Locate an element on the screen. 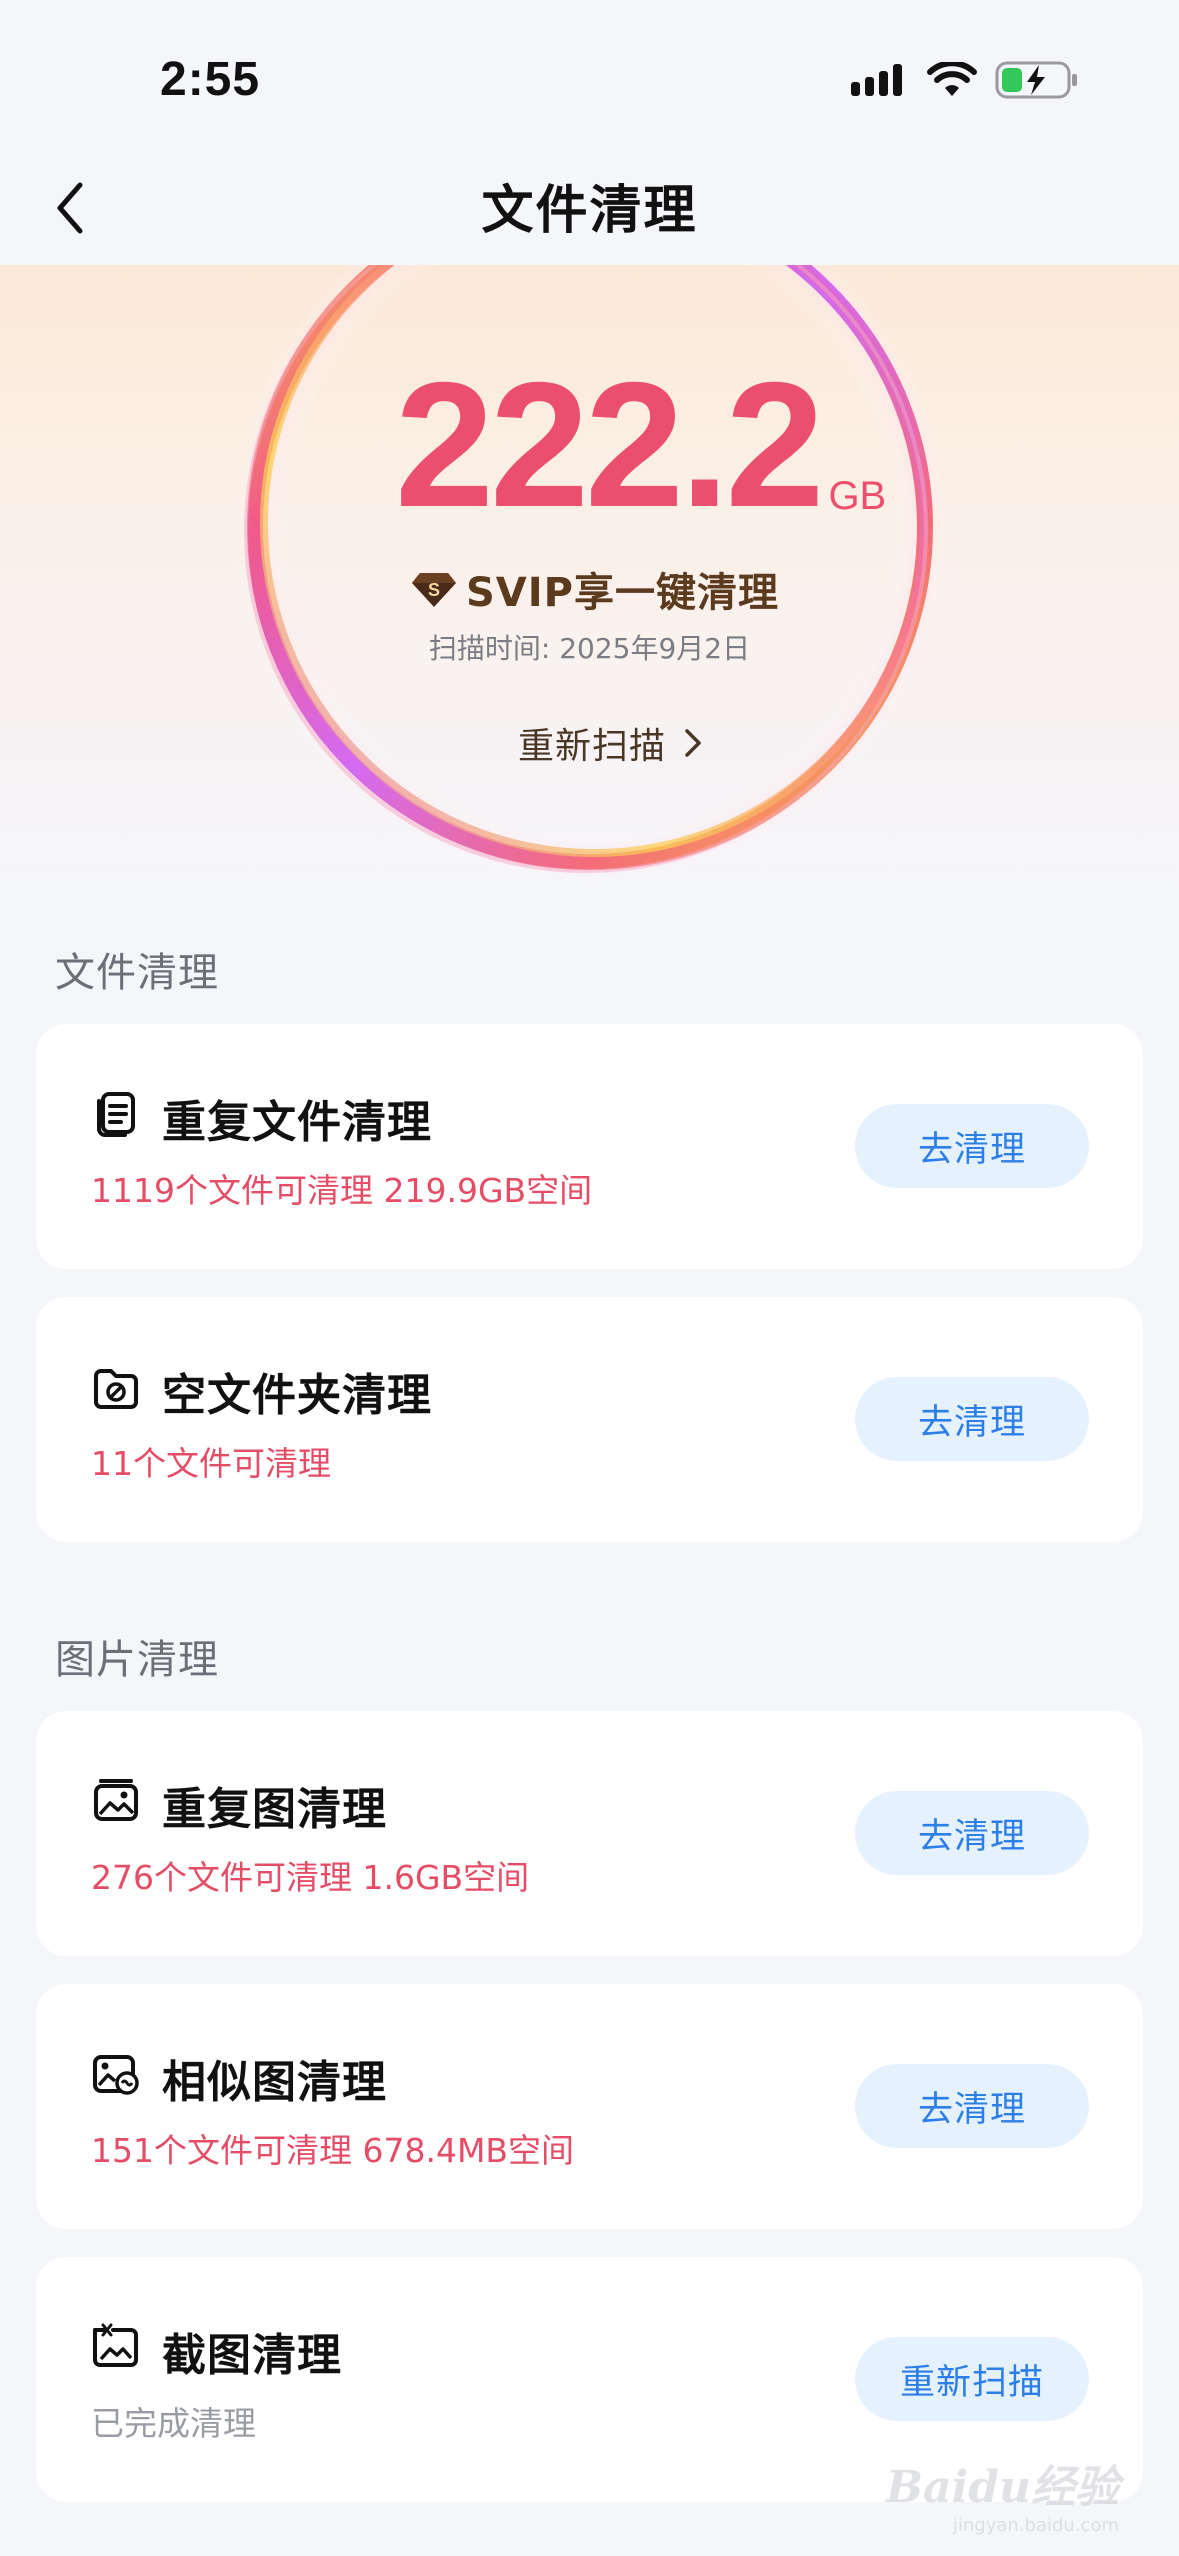 The width and height of the screenshot is (1179, 2556). duplicate-file-icon is located at coordinates (116, 1114).